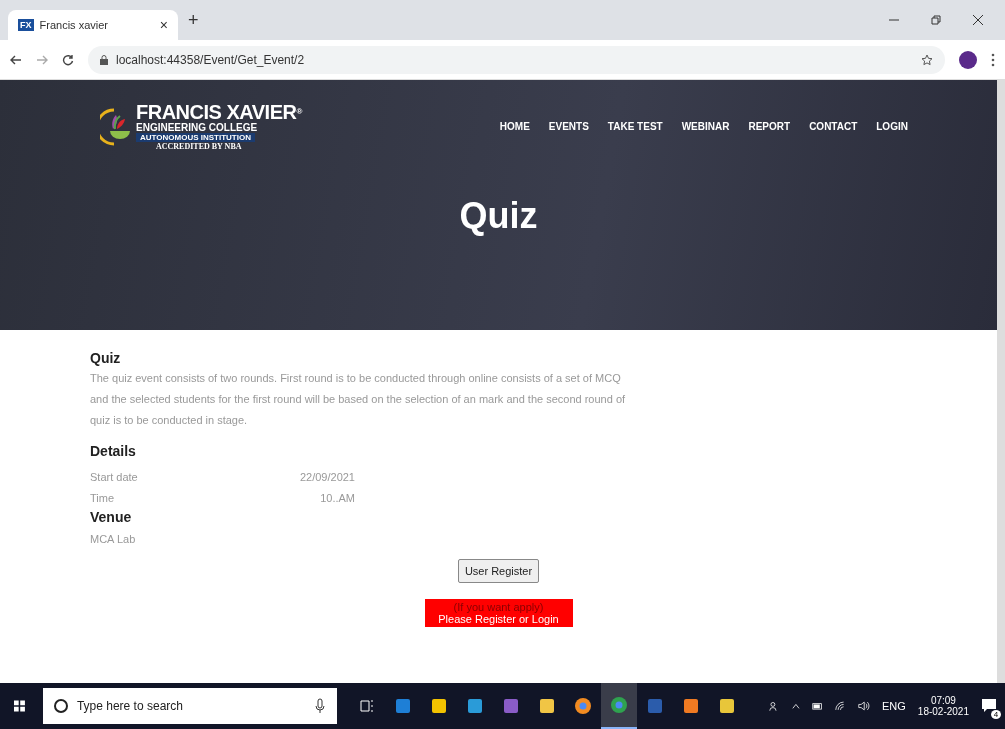 This screenshot has height=729, width=1005. I want to click on detail-label: Time, so click(102, 498).